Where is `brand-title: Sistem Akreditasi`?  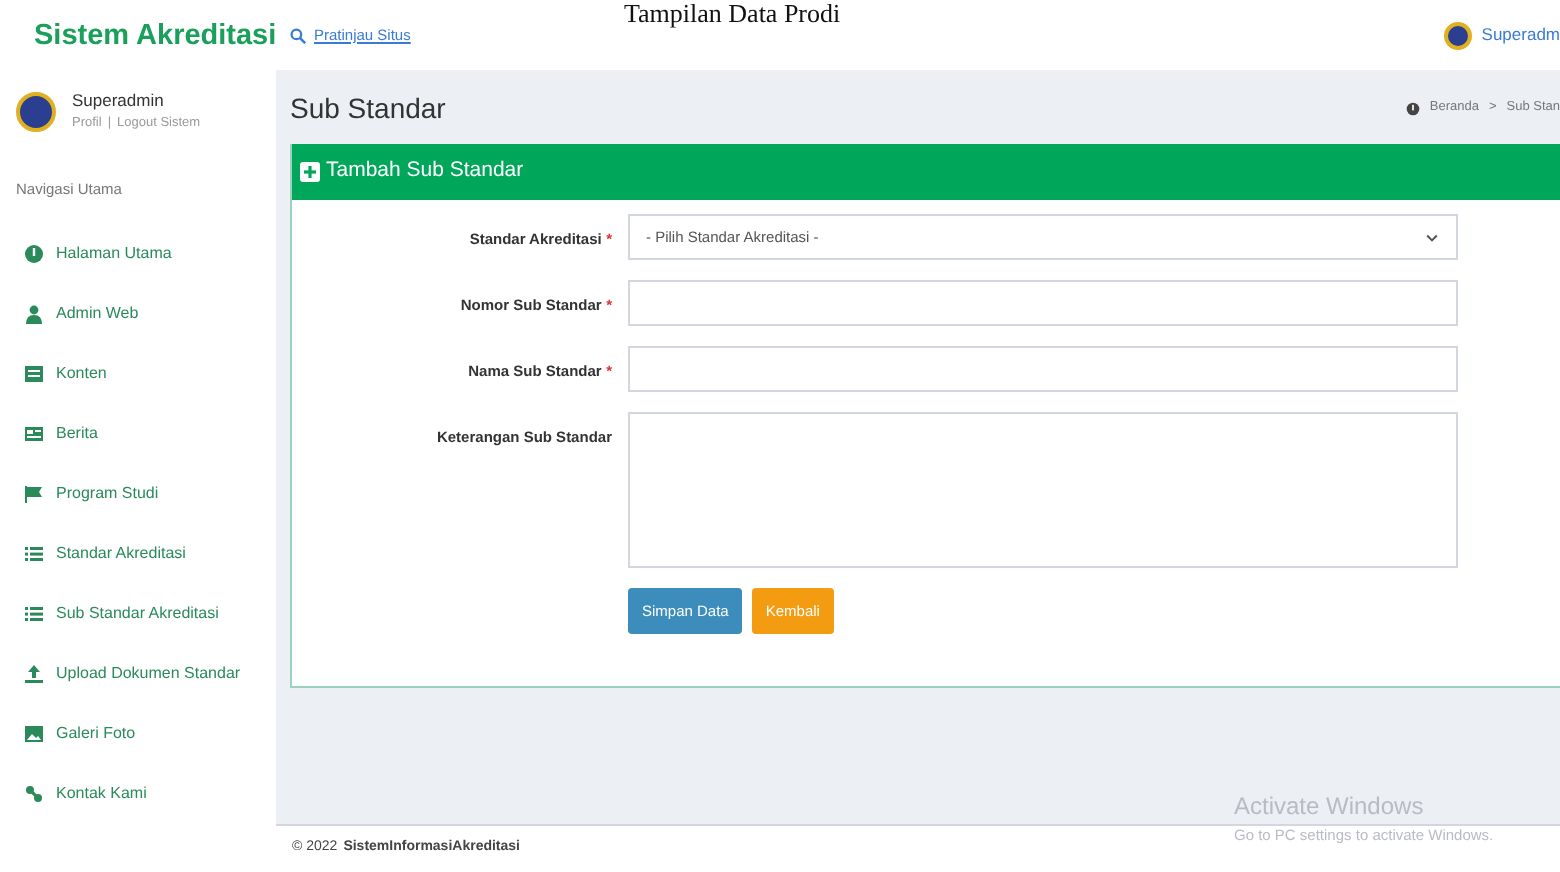
brand-title: Sistem Akreditasi is located at coordinates (155, 38).